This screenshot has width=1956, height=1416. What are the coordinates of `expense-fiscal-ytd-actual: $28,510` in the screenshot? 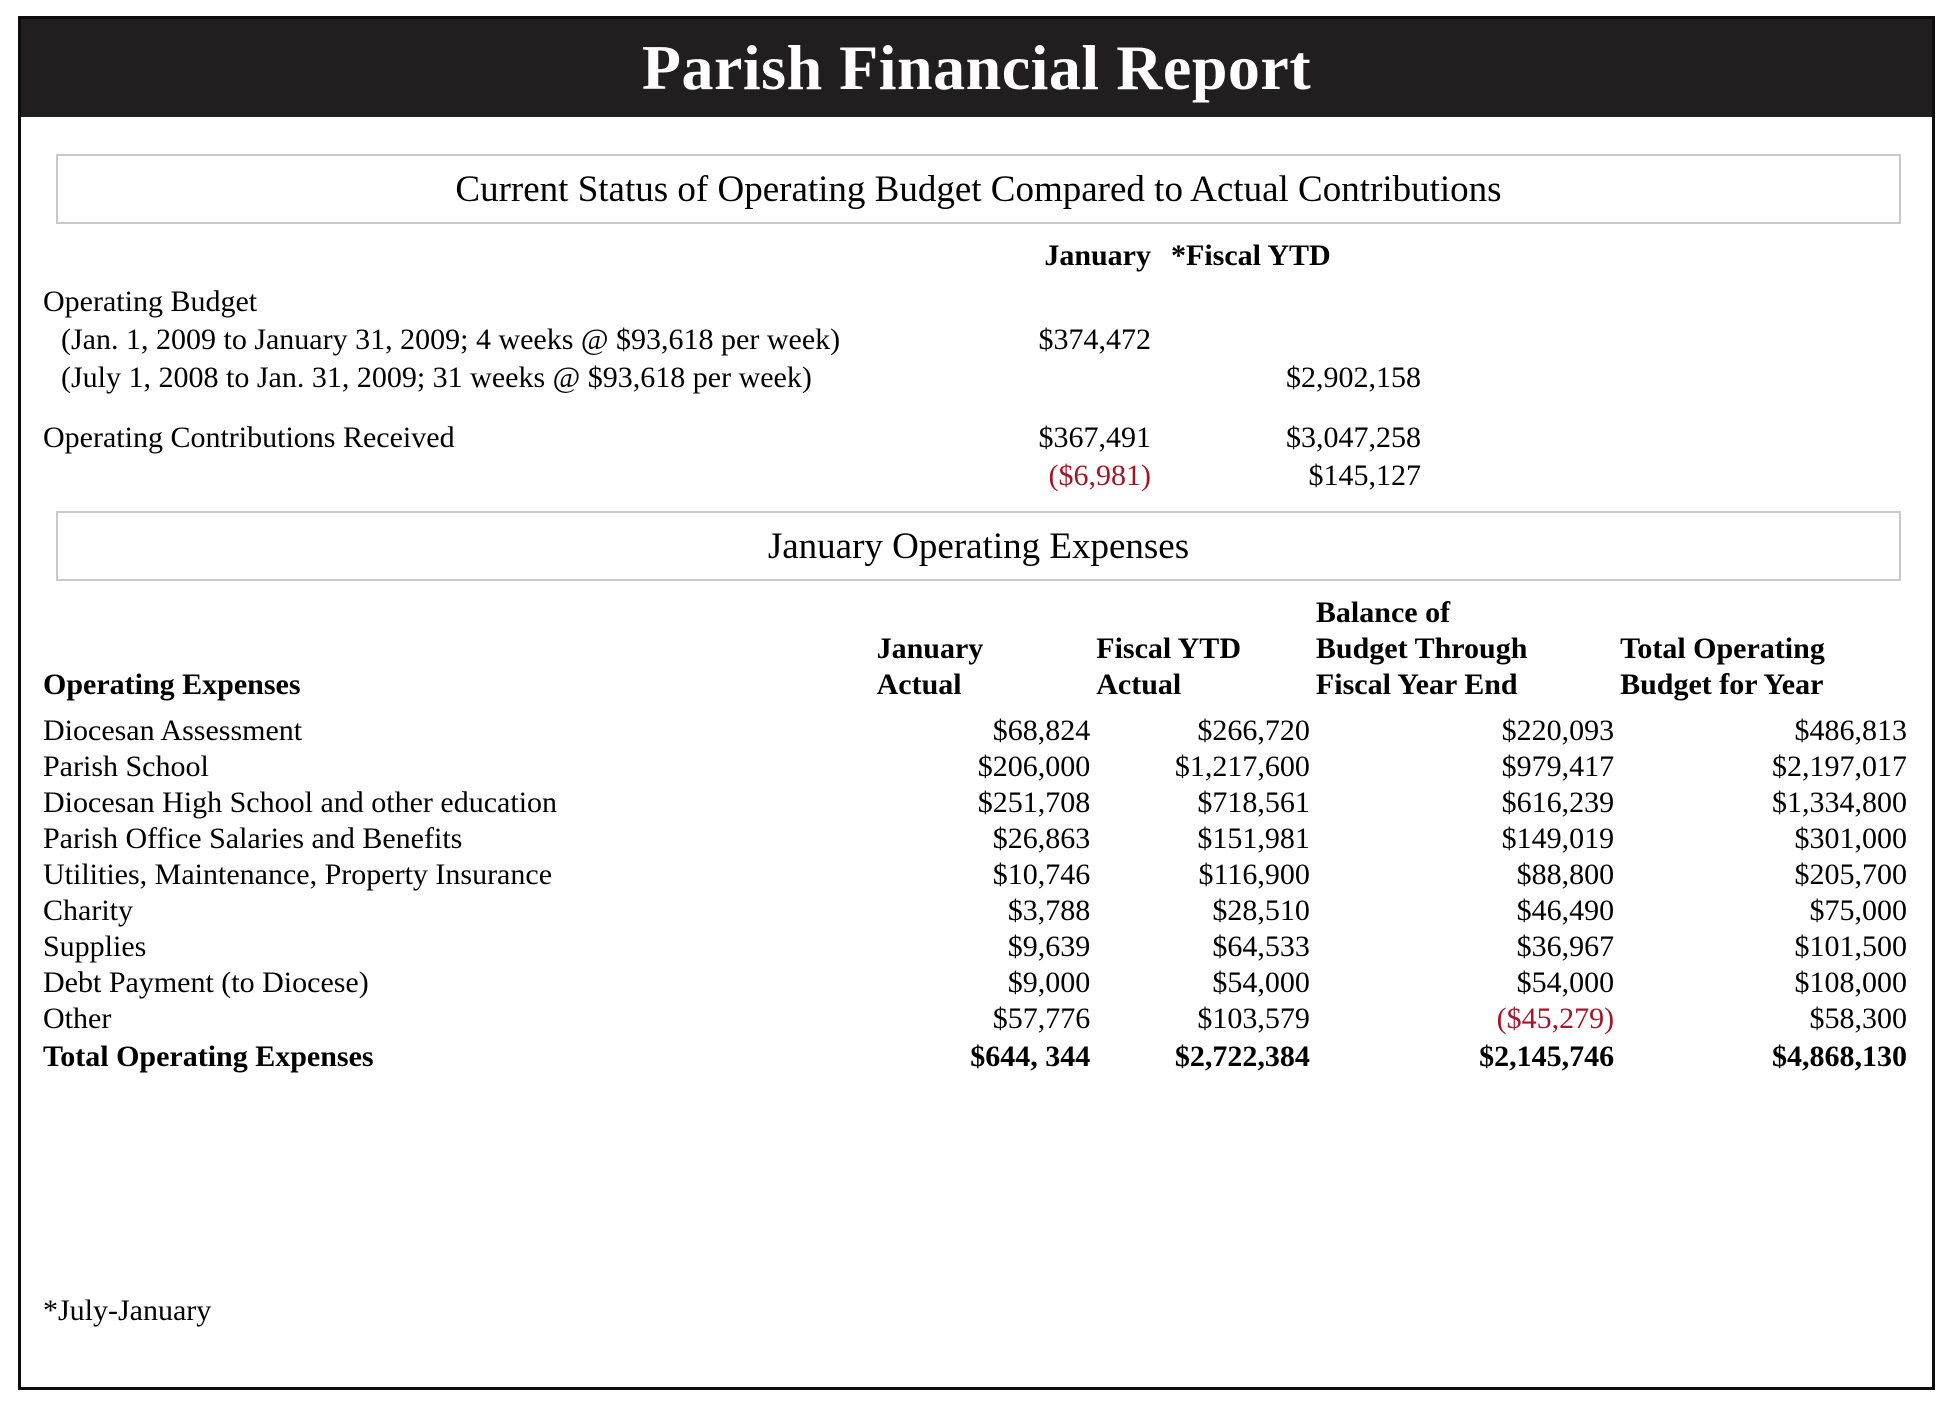 It's located at (1261, 910).